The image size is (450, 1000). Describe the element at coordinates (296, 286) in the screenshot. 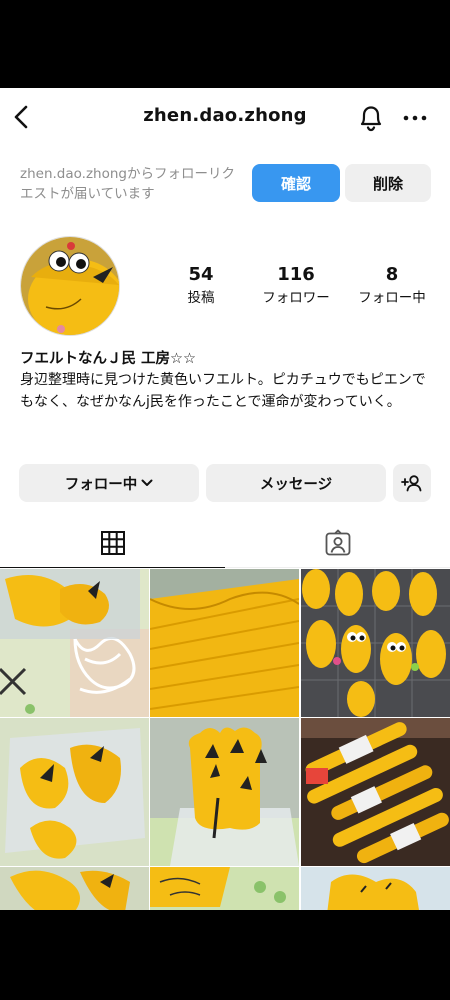

I see `followers-stat: 116 フォロワー` at that location.